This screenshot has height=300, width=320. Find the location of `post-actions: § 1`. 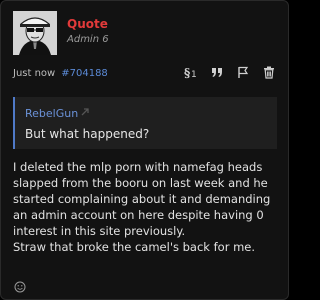

post-actions: § 1 is located at coordinates (230, 72).